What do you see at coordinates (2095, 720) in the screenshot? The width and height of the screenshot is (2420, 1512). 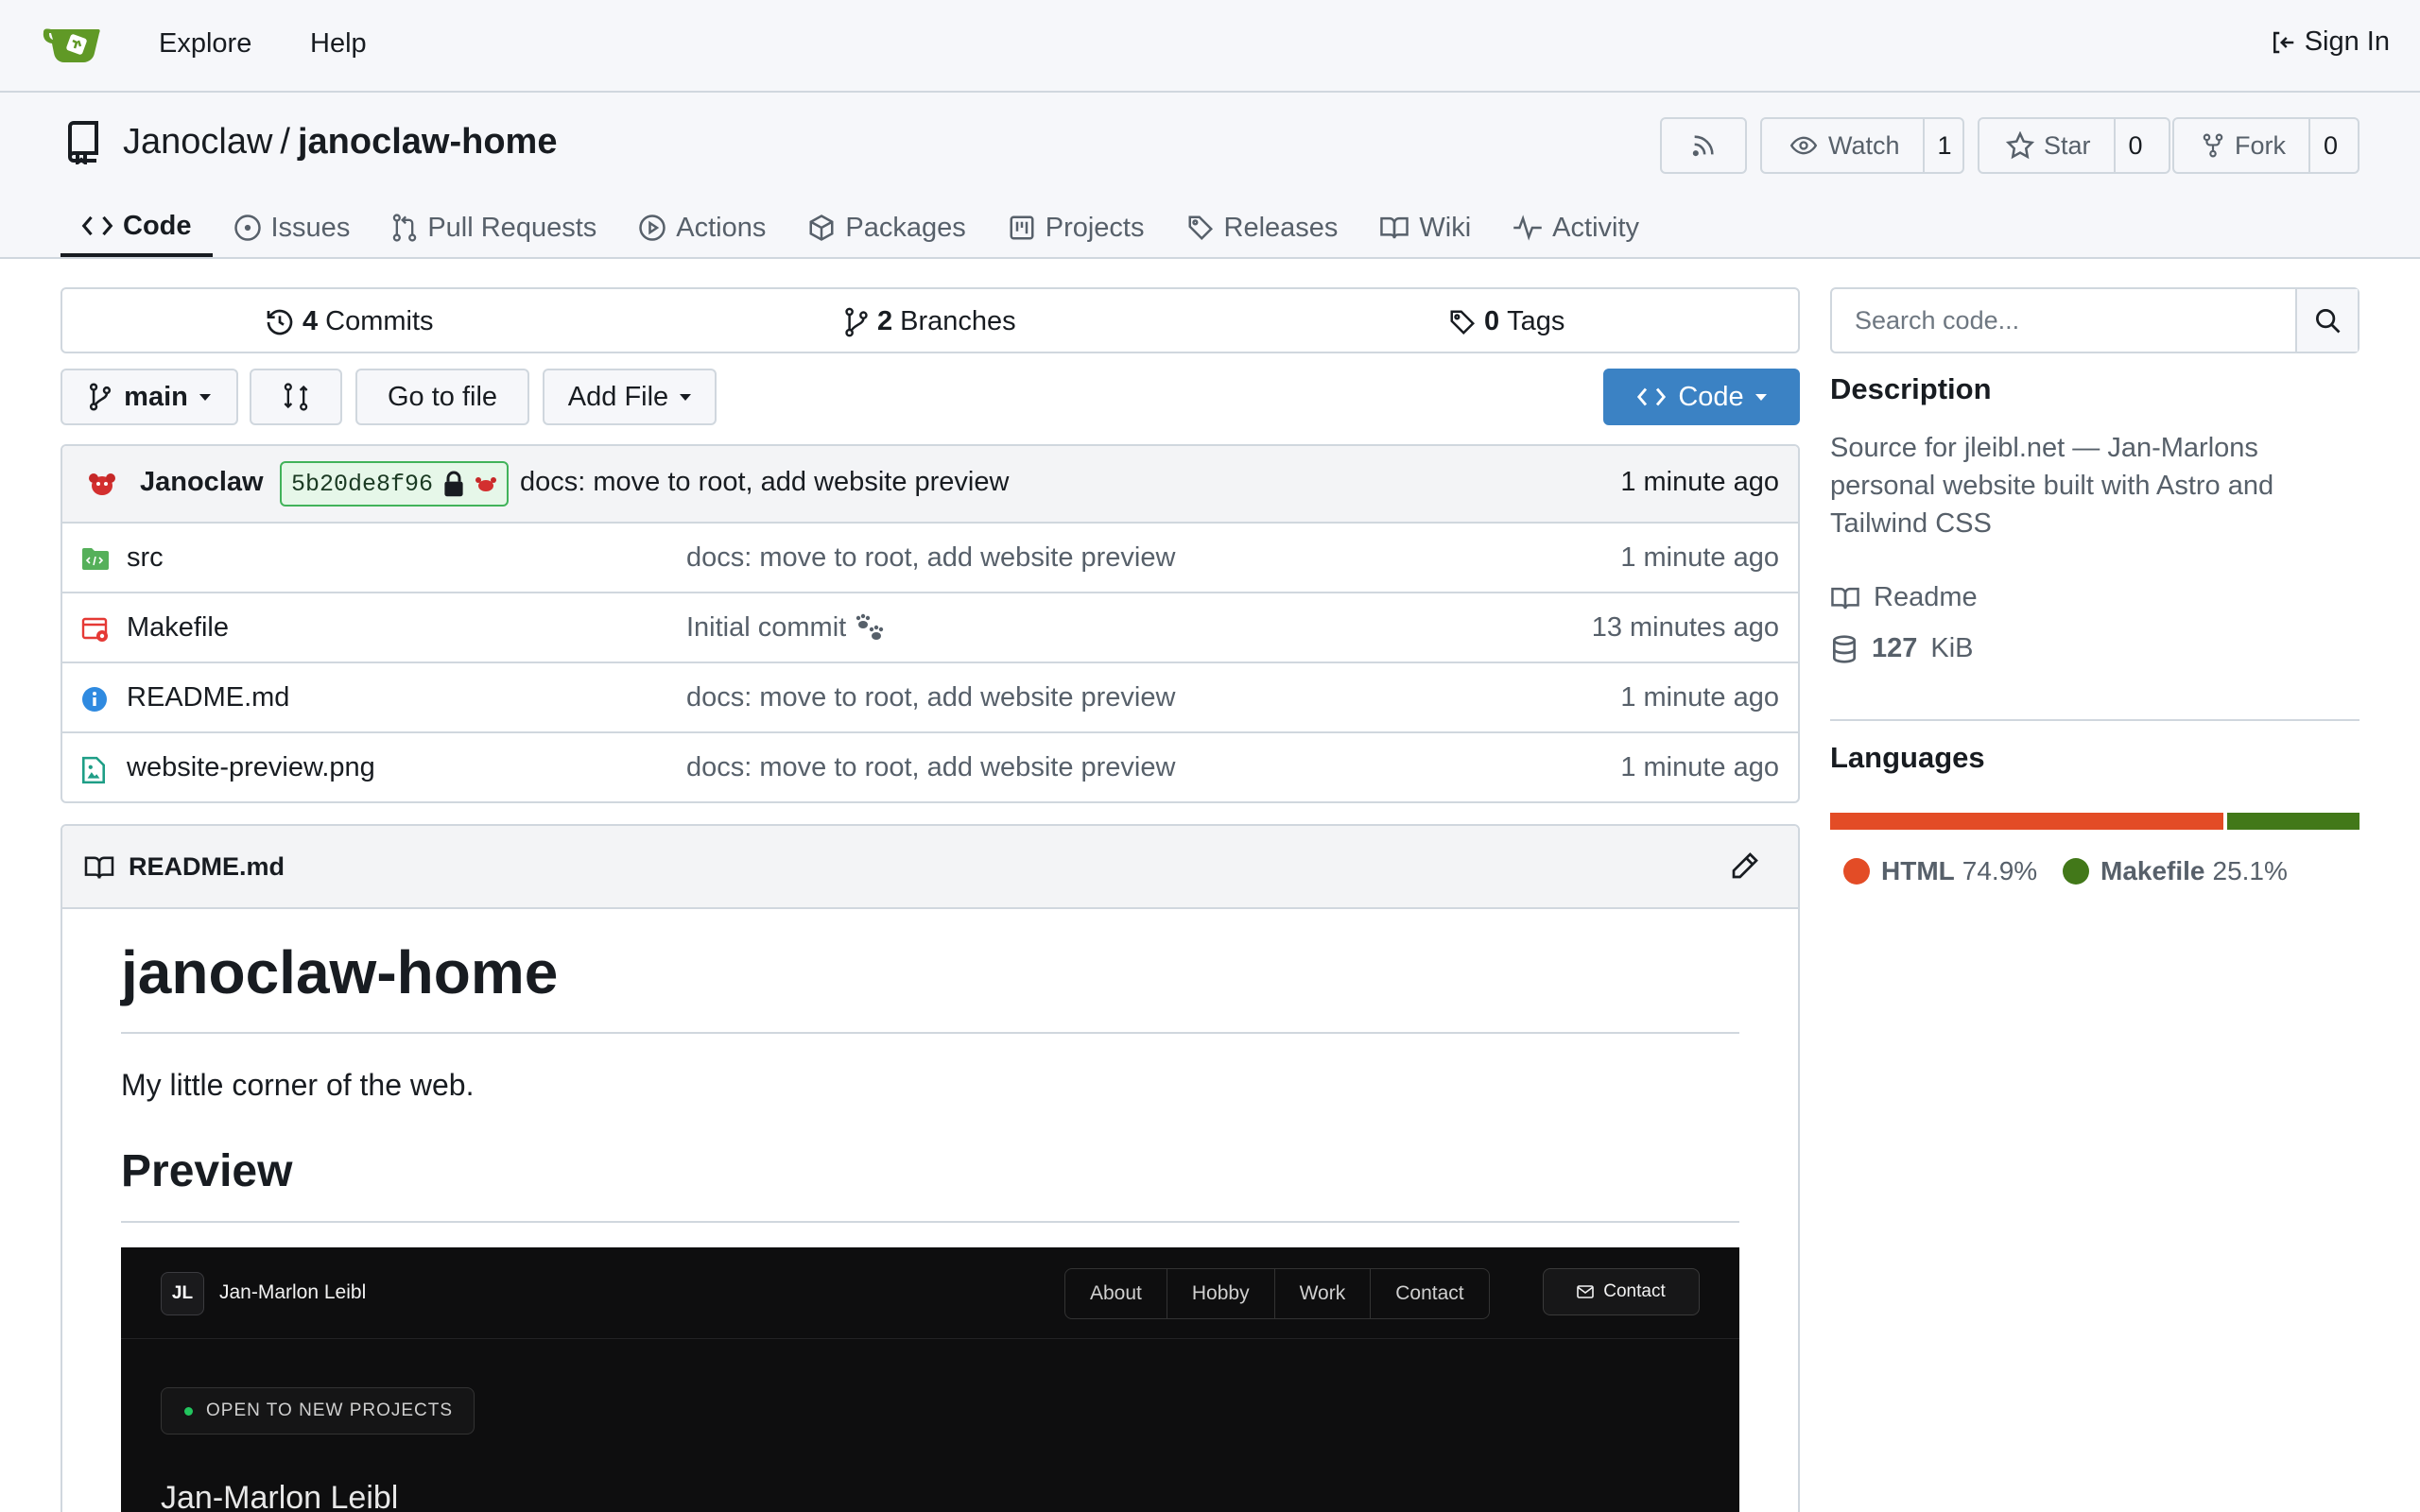 I see `sidebar-divider` at bounding box center [2095, 720].